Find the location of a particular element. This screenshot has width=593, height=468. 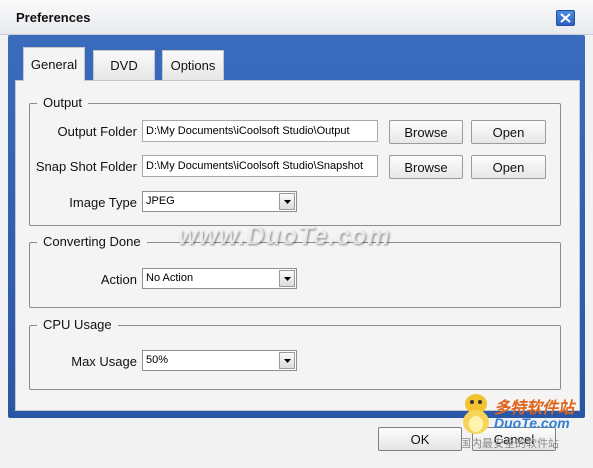

ok-button: OK is located at coordinates (420, 439).